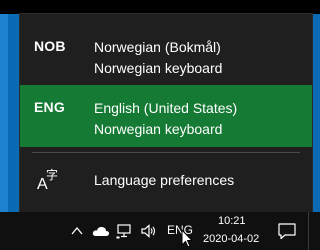  Describe the element at coordinates (4, 113) in the screenshot. I see `desktop-background-edge` at that location.